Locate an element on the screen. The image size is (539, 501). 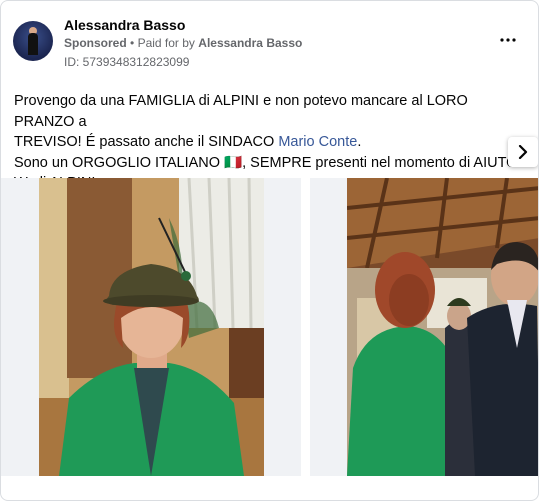
ad-id: ID: 5739348312823099 is located at coordinates (127, 62).